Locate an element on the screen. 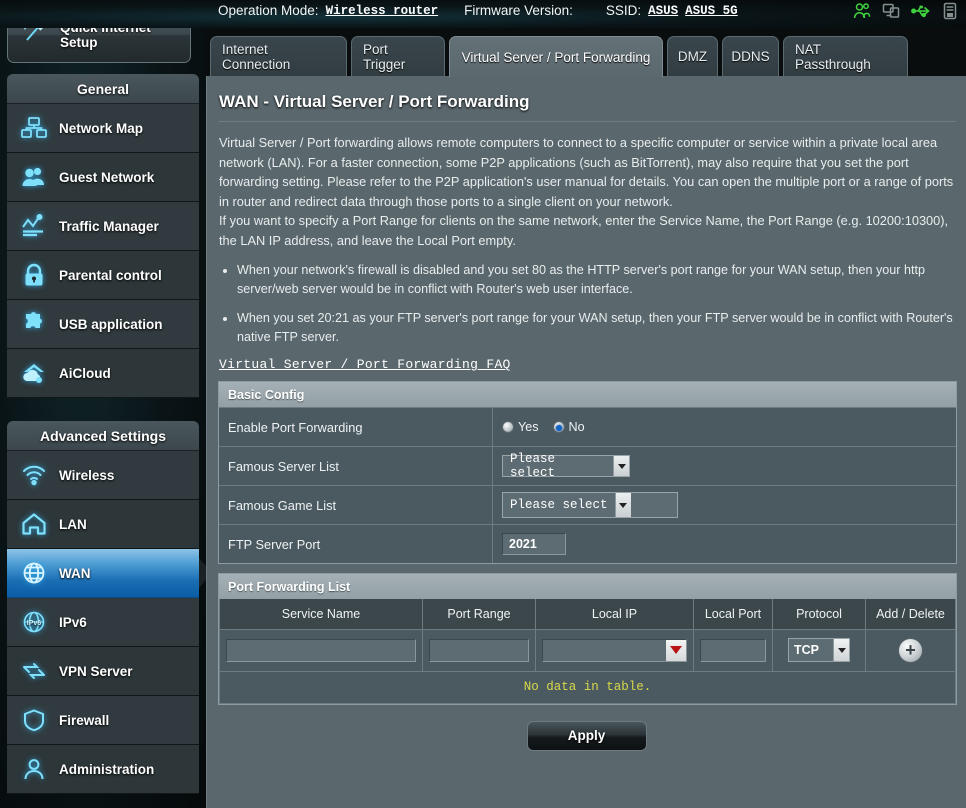 Image resolution: width=966 pixels, height=808 pixels. sidebar-item-wan: WAN is located at coordinates (109, 573).